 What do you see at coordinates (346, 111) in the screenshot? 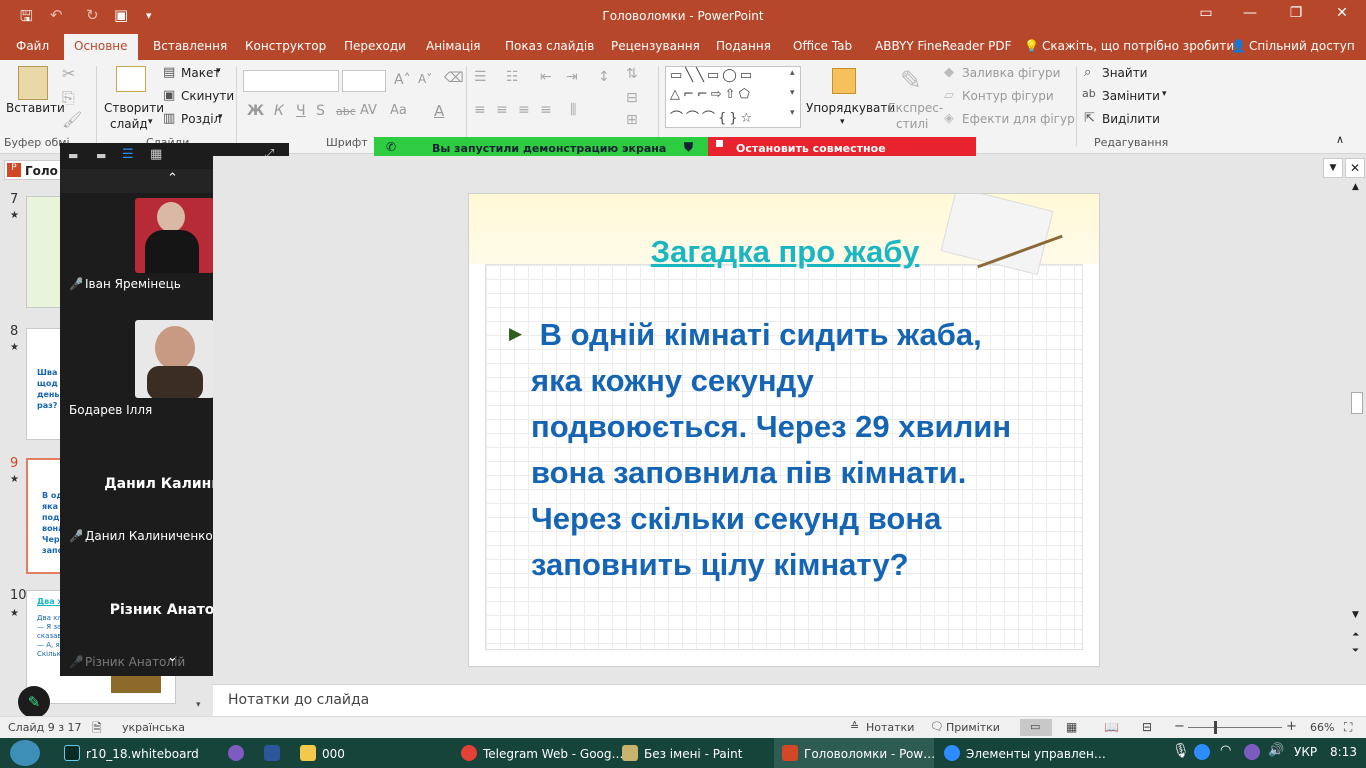
I see `strikethrough-icon: abc` at bounding box center [346, 111].